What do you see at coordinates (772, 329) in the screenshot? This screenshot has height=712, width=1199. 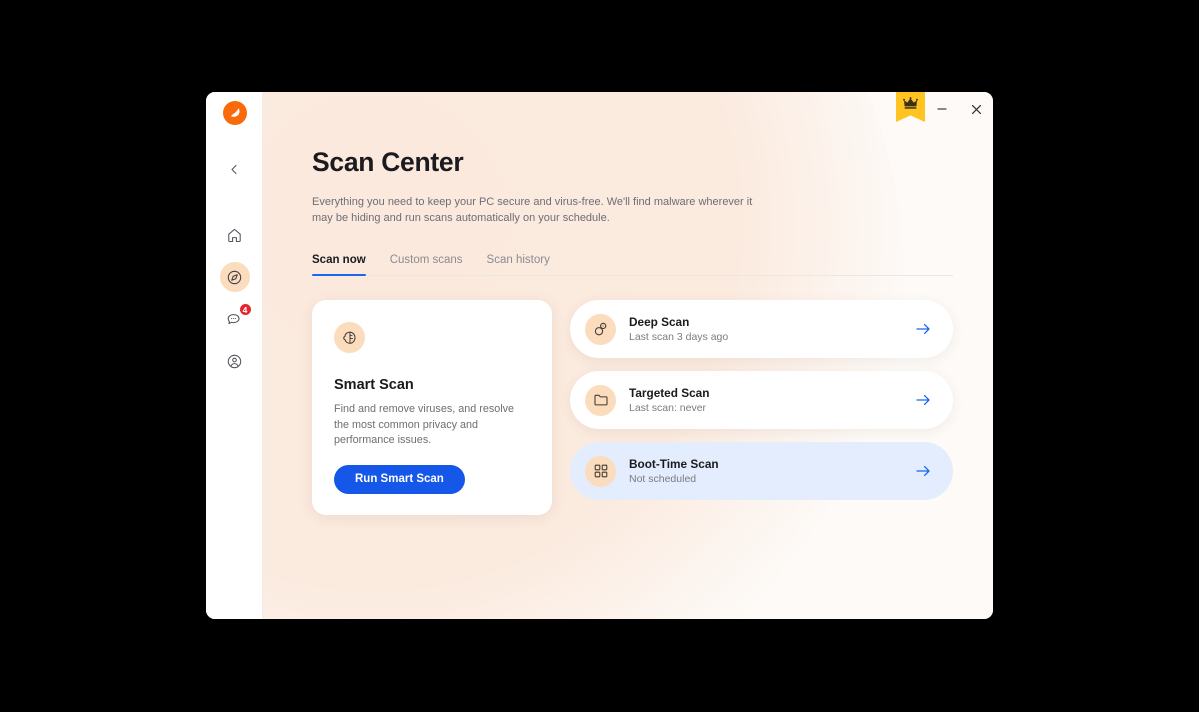 I see `scan-row-text: Deep Scan Last scan 3 days ago` at bounding box center [772, 329].